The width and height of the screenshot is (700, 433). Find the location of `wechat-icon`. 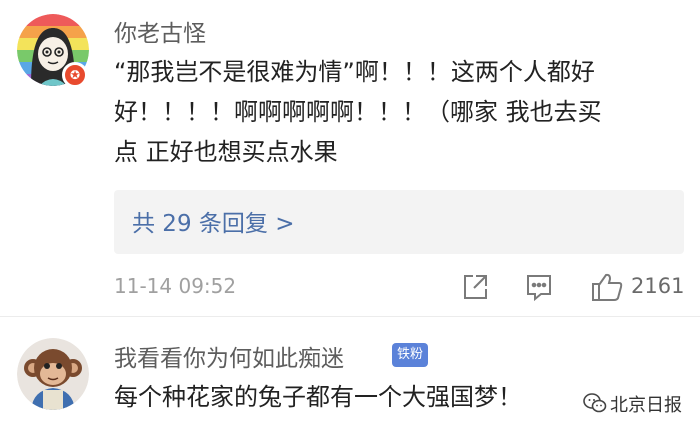

wechat-icon is located at coordinates (595, 403).